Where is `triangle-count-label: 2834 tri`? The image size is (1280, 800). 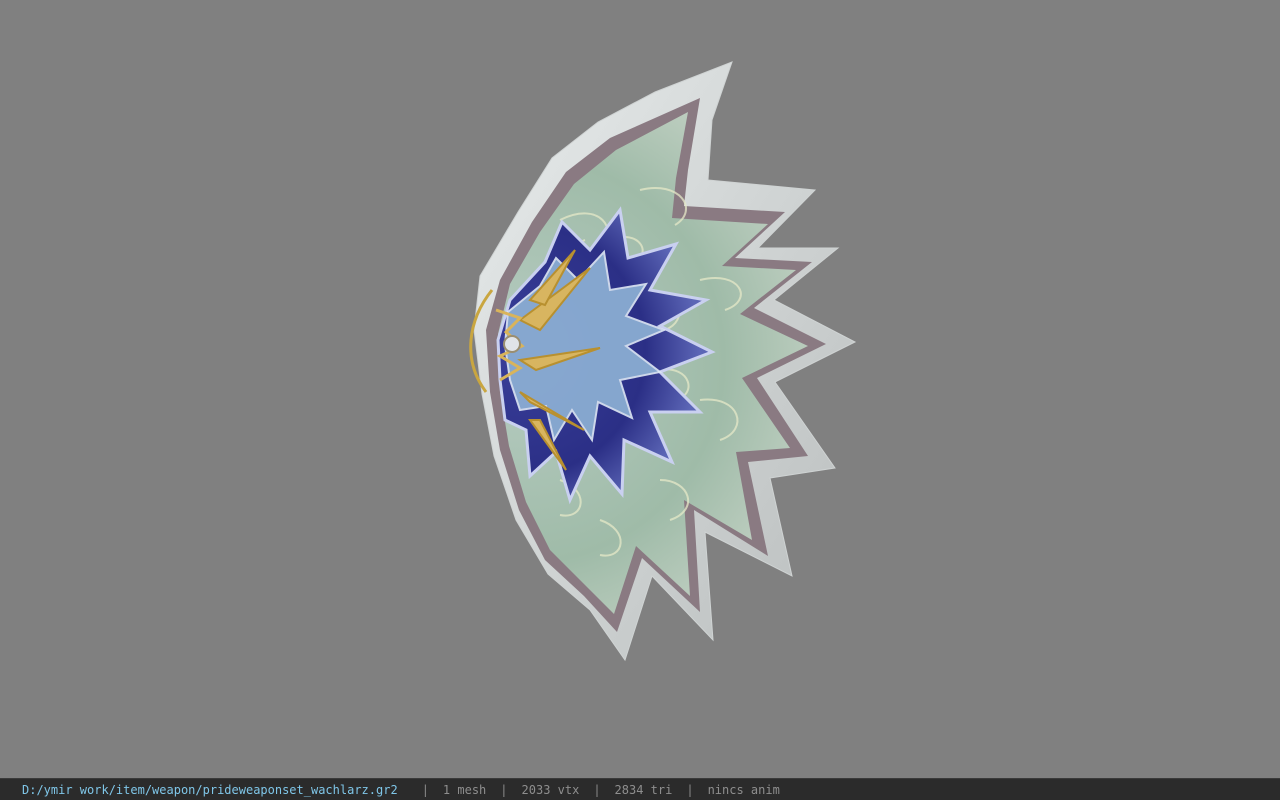
triangle-count-label: 2834 tri is located at coordinates (643, 789).